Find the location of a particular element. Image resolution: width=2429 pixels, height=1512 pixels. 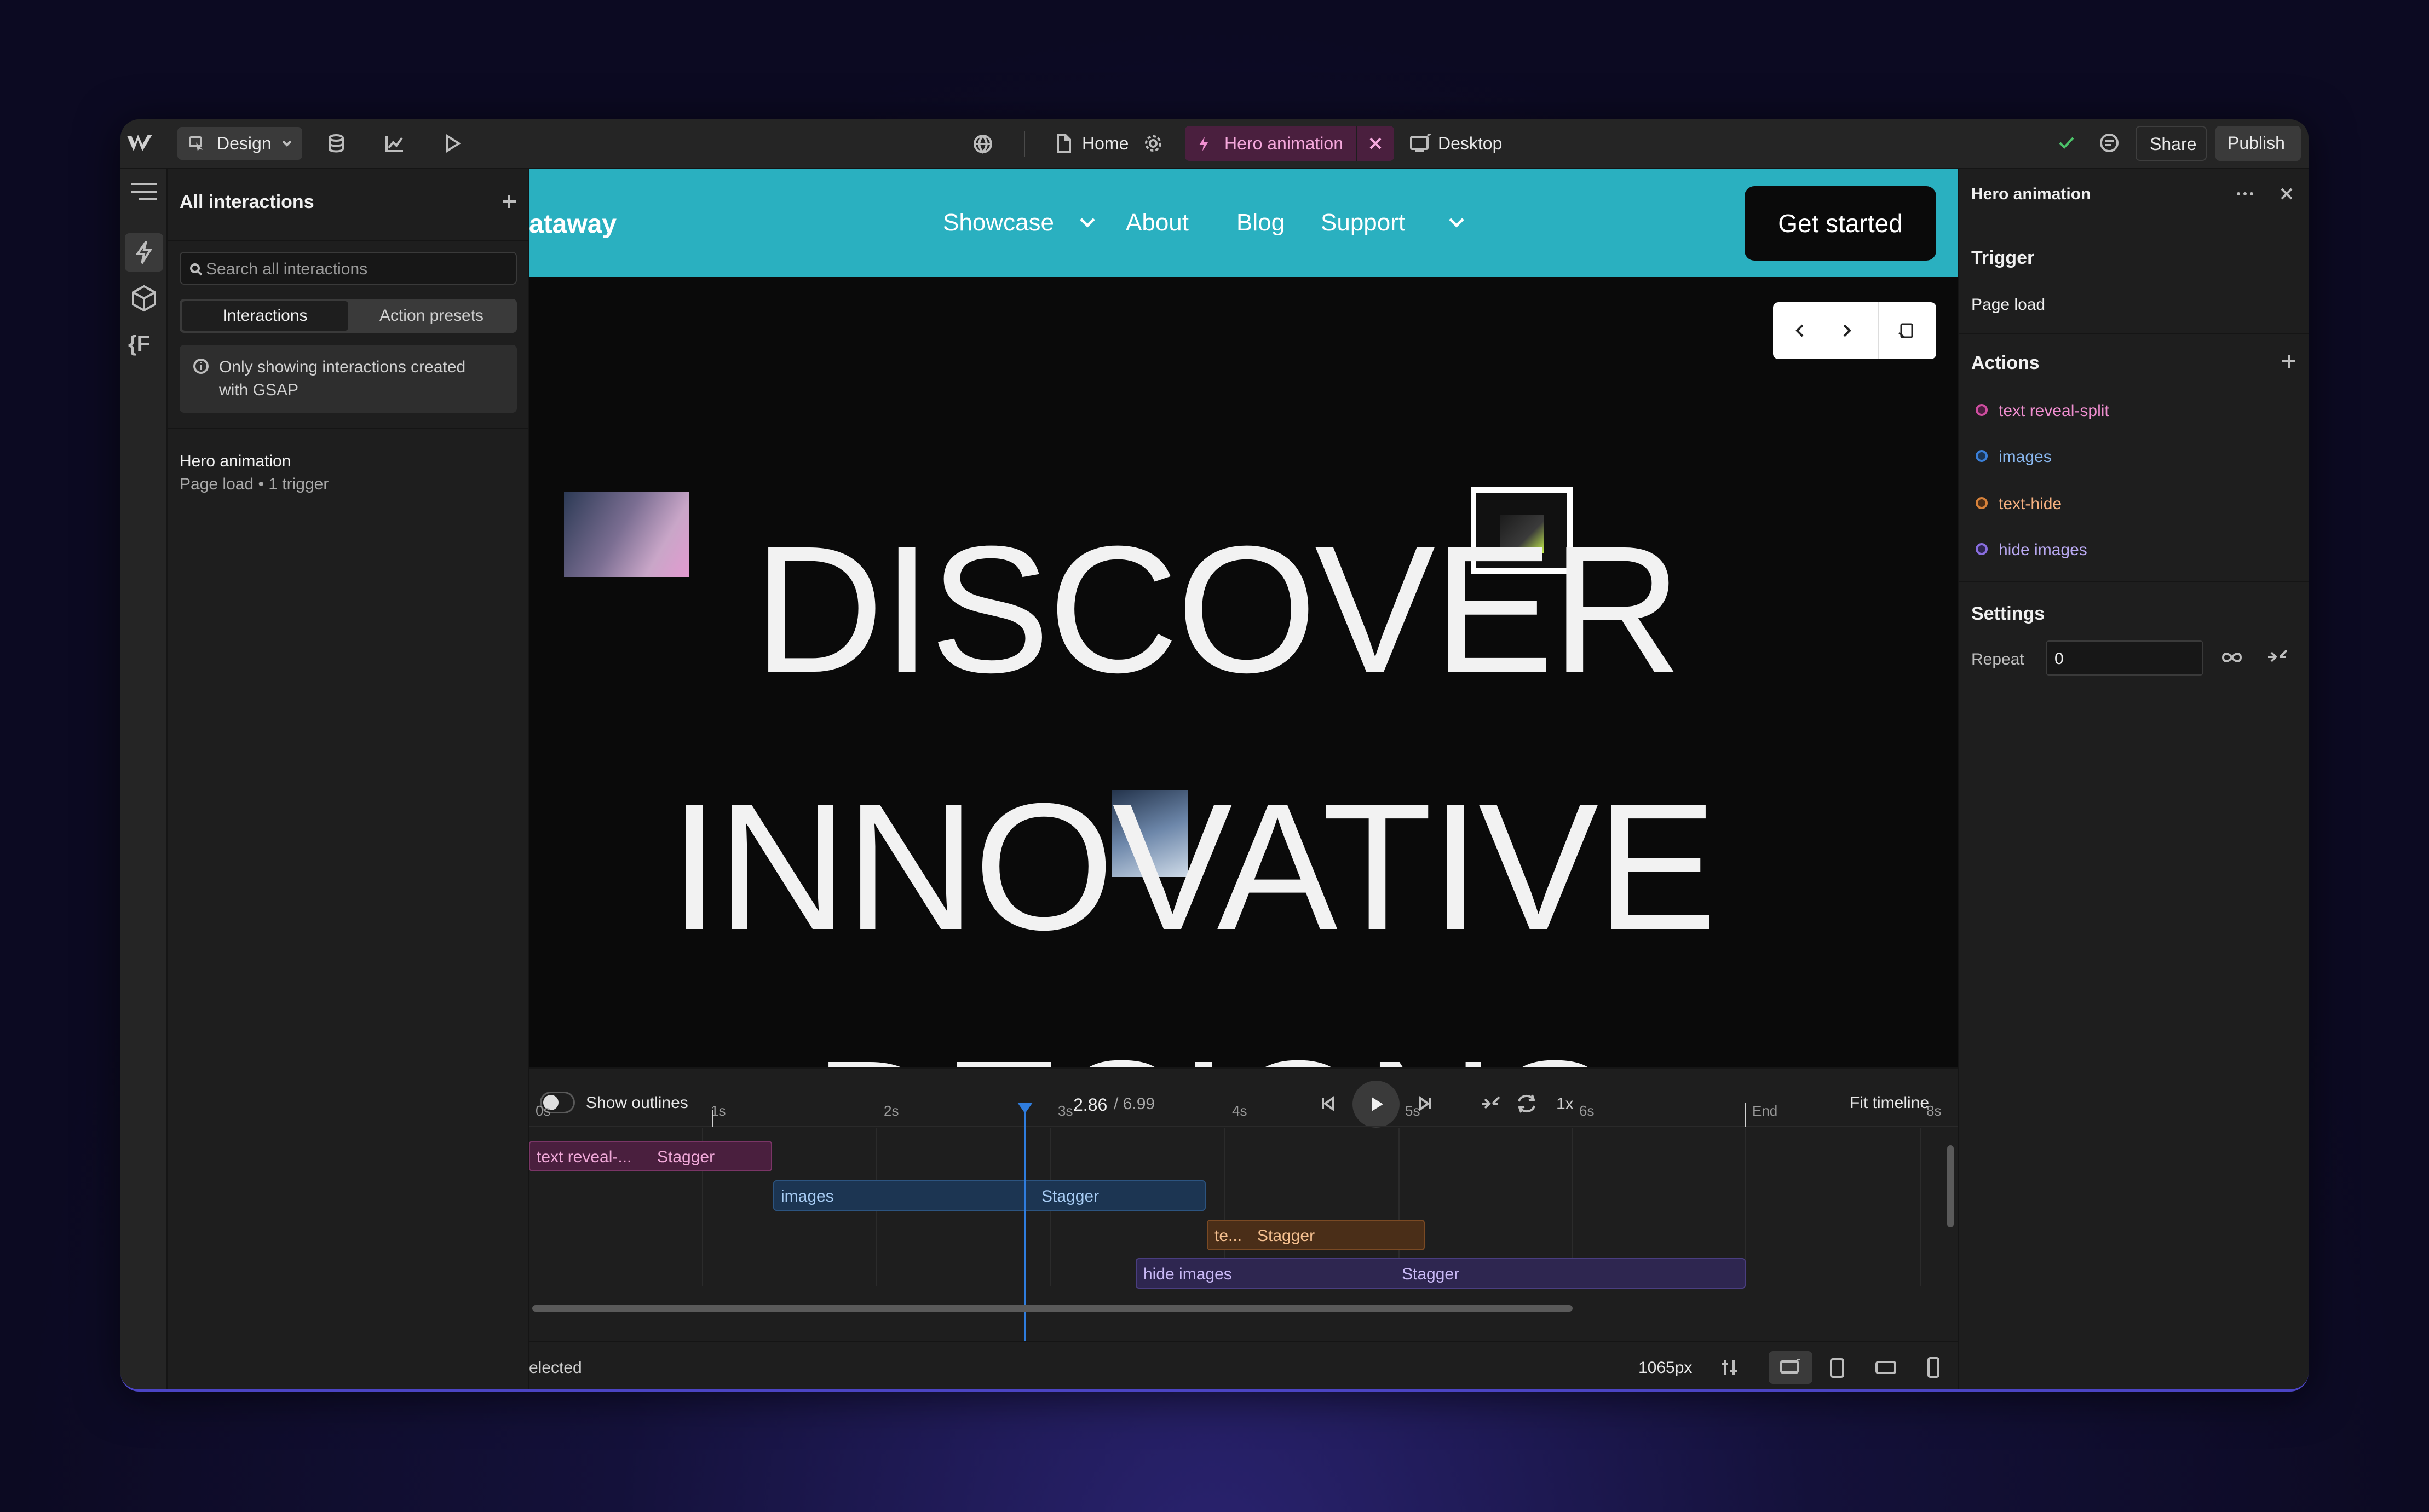

track-images-label: images is located at coordinates (807, 1196).